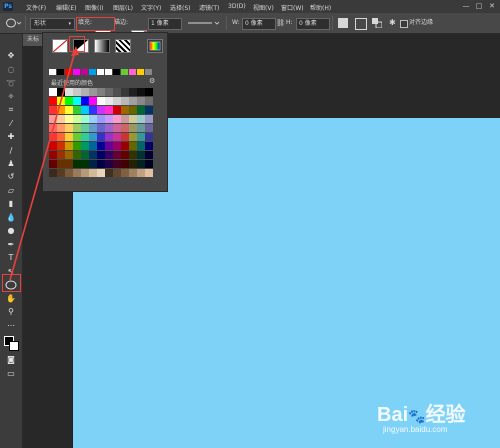 The height and width of the screenshot is (448, 500). I want to click on zoom-tool-icon: ⚲, so click(11, 312).